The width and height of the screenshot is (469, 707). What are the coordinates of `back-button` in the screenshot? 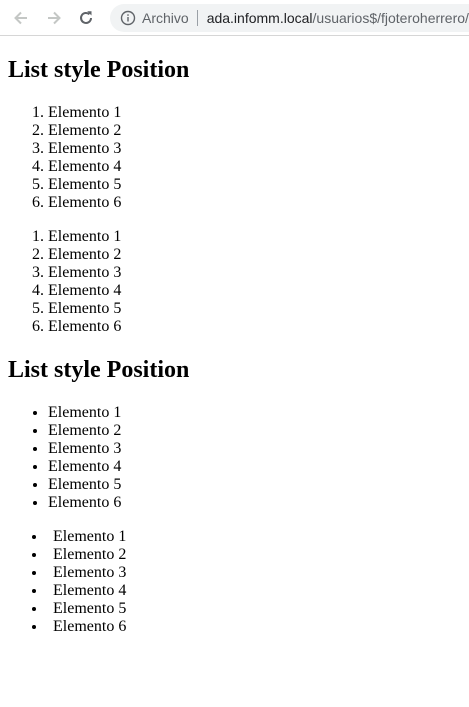 It's located at (21, 18).